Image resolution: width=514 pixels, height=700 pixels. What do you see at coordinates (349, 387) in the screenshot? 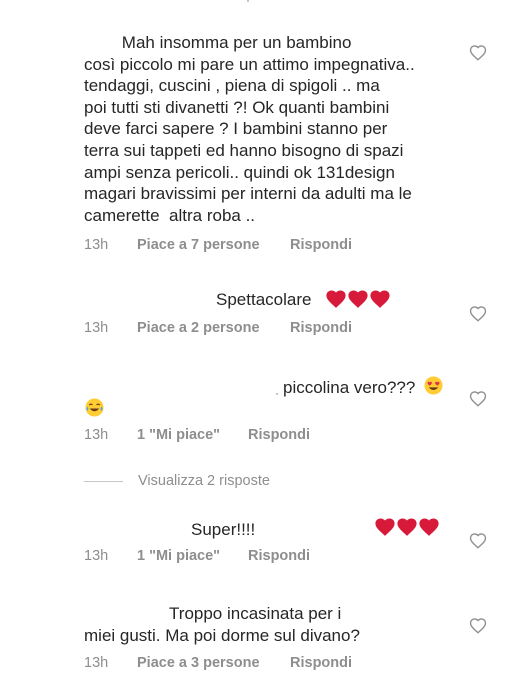
I see `comment-text: piccolina vero???` at bounding box center [349, 387].